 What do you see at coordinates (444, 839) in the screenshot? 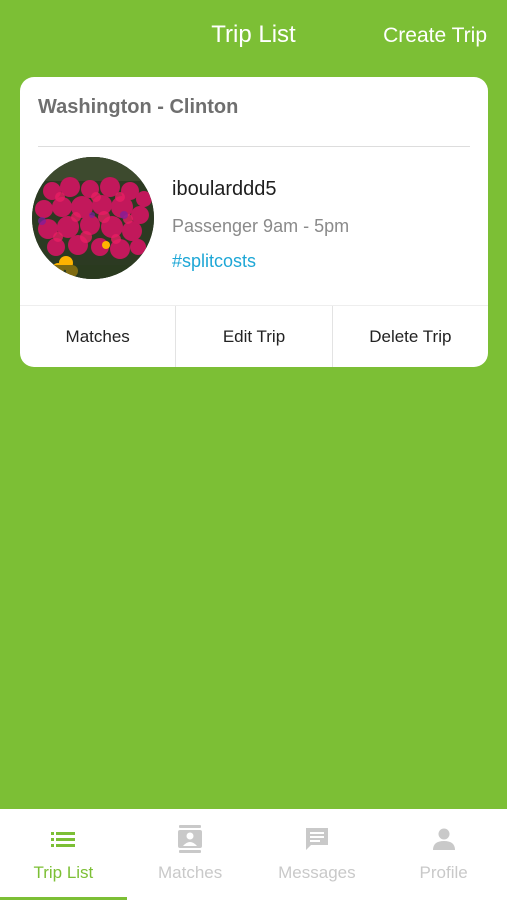
I see `person-icon` at bounding box center [444, 839].